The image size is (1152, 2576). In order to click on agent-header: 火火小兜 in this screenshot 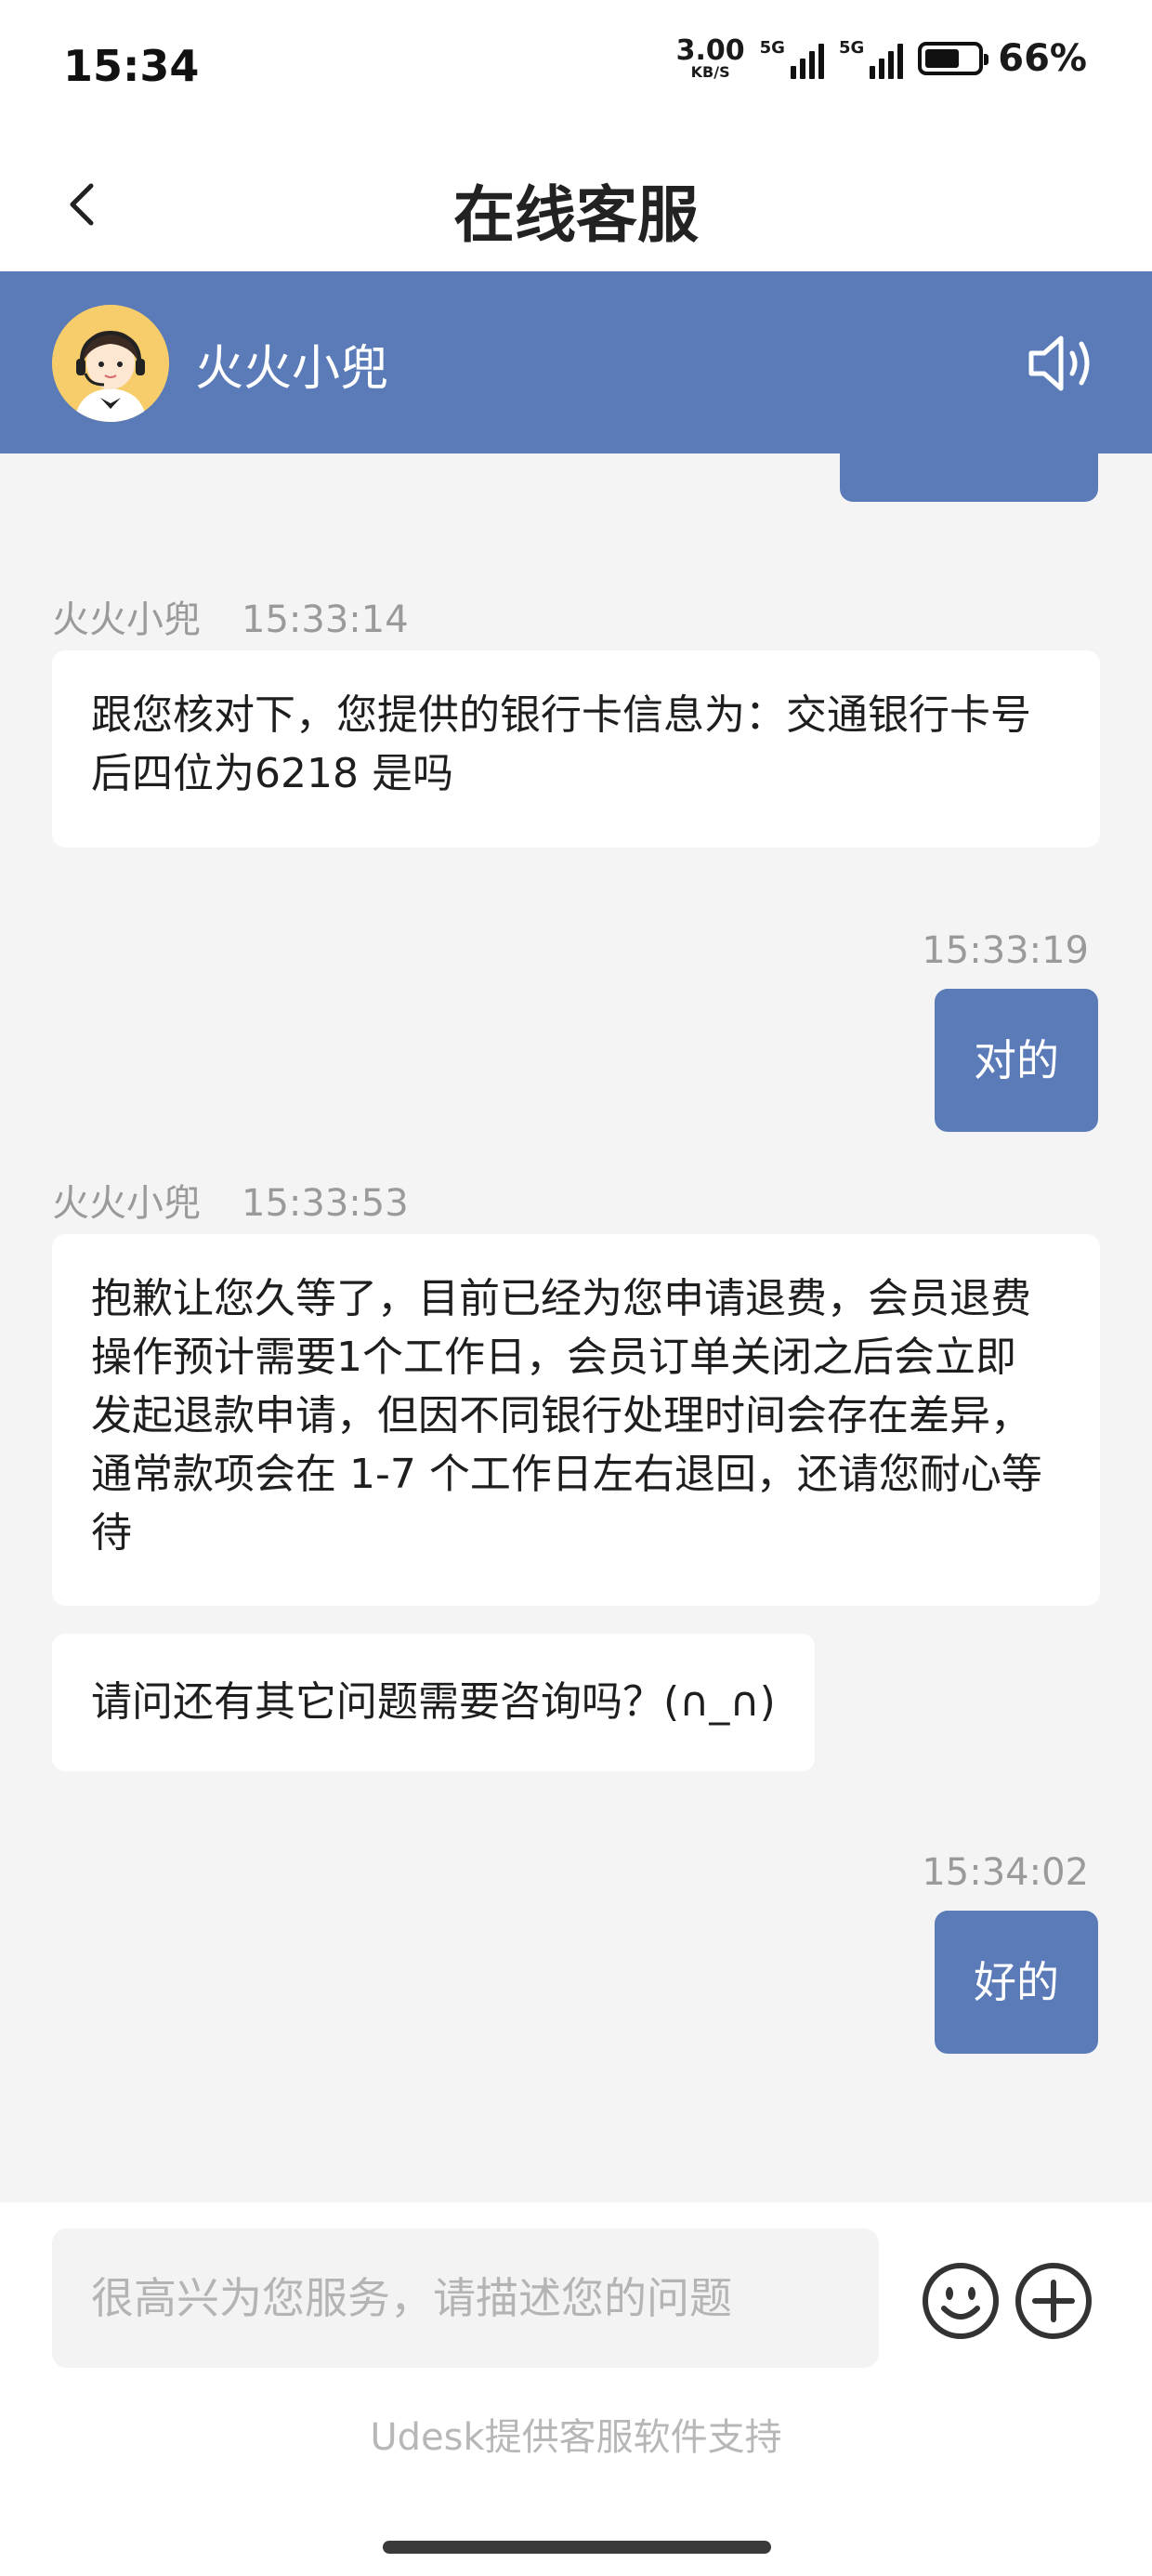, I will do `click(576, 362)`.